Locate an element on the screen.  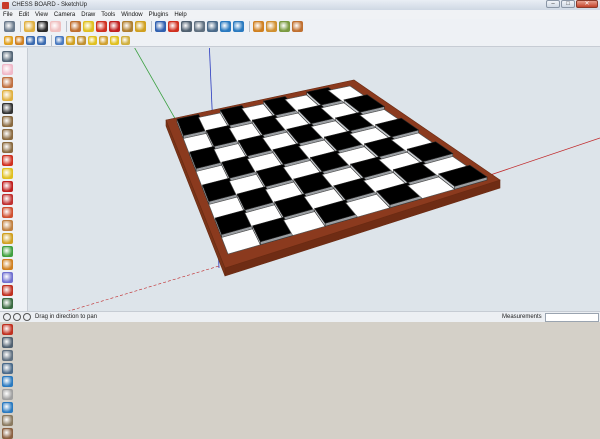
status-bar: Drag in direction to pan Measurements is located at coordinates (300, 316).